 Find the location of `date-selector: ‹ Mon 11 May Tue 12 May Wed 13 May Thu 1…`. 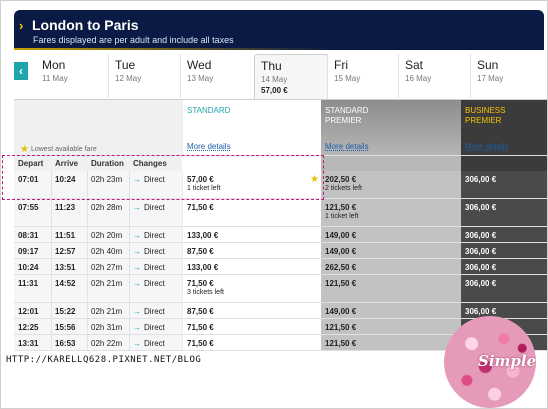

date-selector: ‹ Mon 11 May Tue 12 May Wed 13 May Thu 1… is located at coordinates (280, 77).